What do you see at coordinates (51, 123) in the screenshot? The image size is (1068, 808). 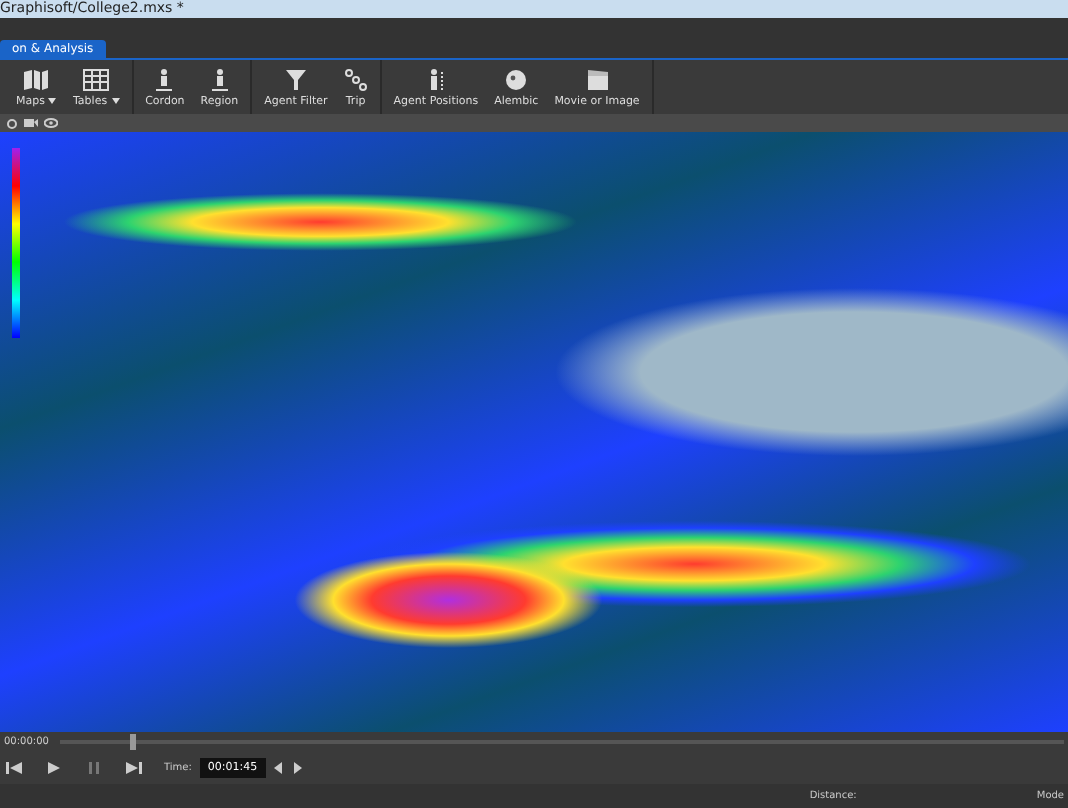 I see `eye-icon` at bounding box center [51, 123].